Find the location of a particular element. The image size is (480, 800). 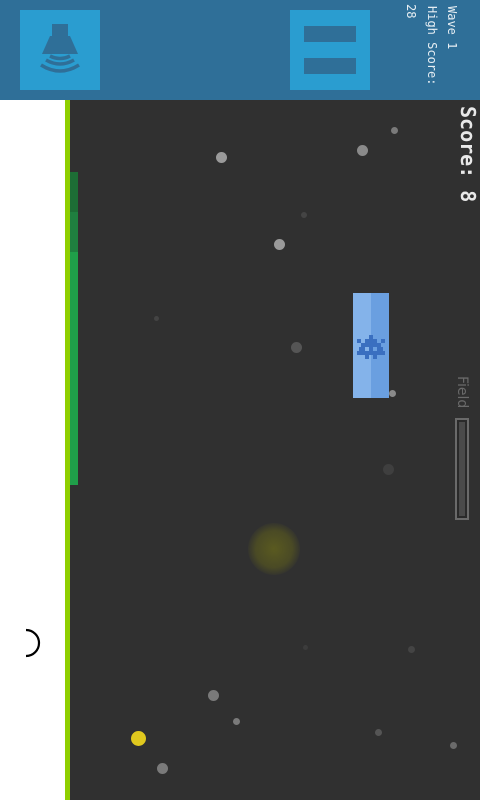

high-score-label: High Score: is located at coordinates (432, 46).